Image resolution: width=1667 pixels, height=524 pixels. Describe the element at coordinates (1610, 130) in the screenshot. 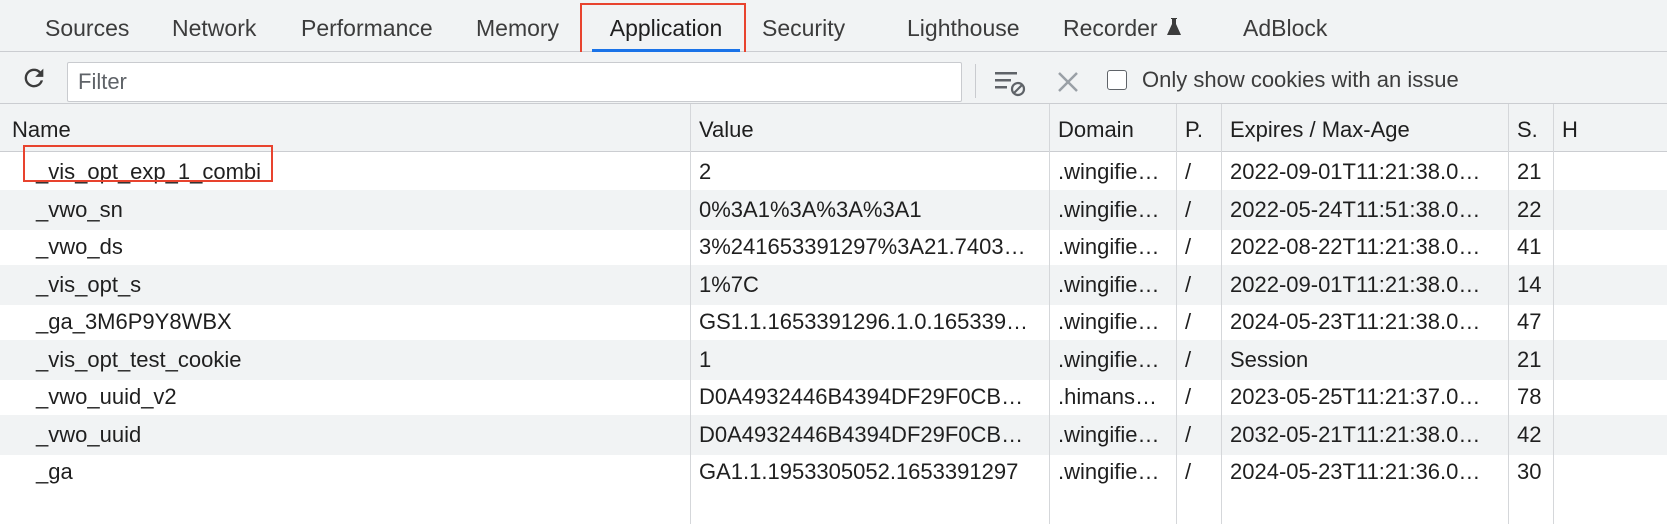

I see `column-header-httponly: H` at that location.